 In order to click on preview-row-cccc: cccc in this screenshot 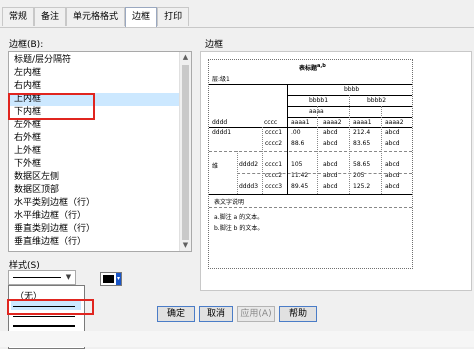, I will do `click(271, 122)`.